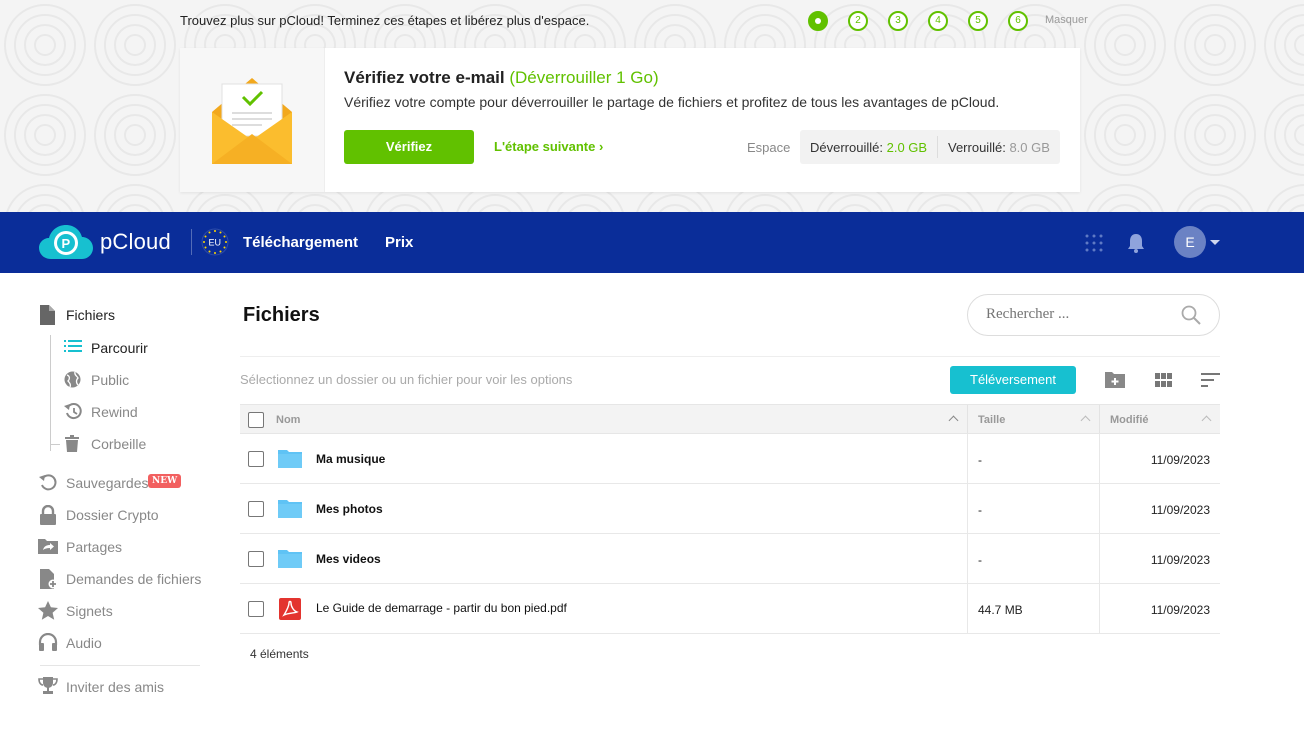  Describe the element at coordinates (115, 687) in the screenshot. I see `sidebar-item-label: Inviter des amis` at that location.